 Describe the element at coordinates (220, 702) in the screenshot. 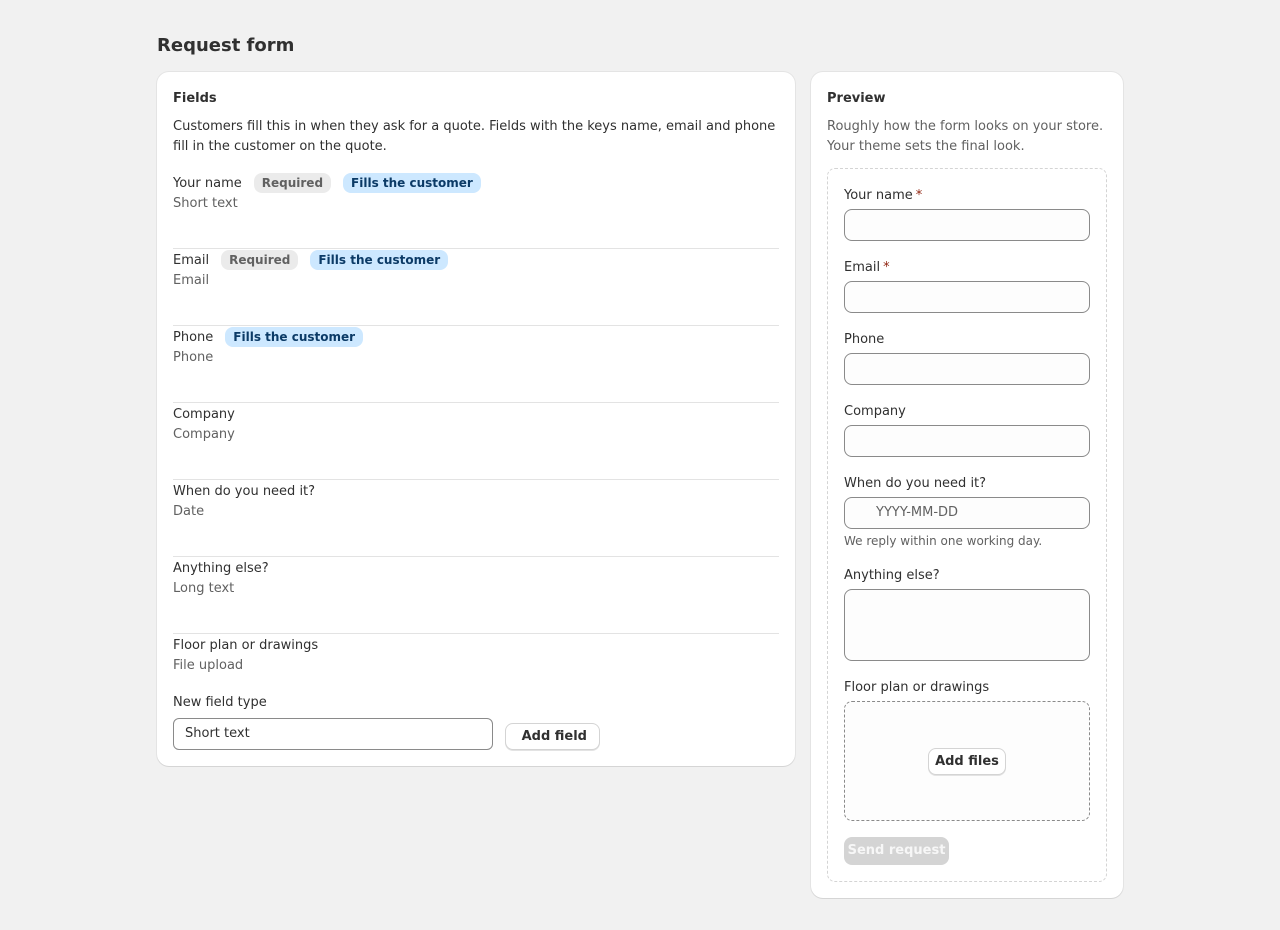

I see `new-field-type-label: New field type` at that location.